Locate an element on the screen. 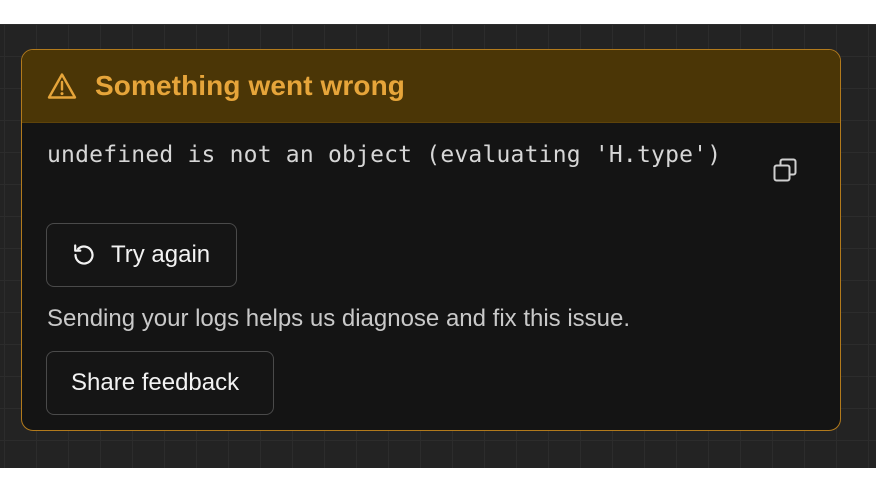 The height and width of the screenshot is (493, 876). warning-triangle-icon is located at coordinates (62, 86).